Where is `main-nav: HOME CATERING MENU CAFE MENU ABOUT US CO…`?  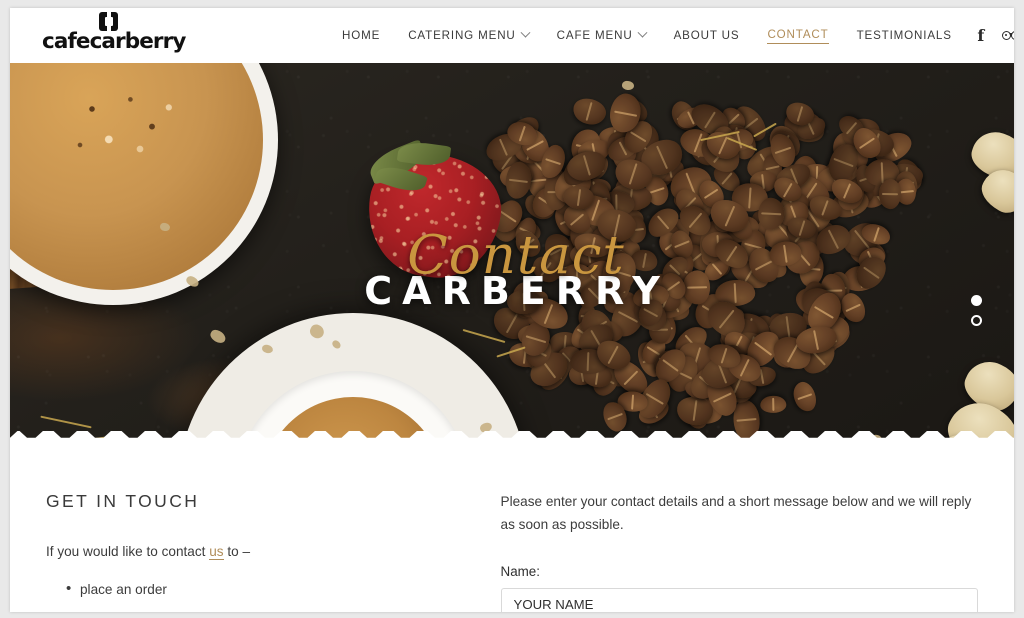 main-nav: HOME CATERING MENU CAFE MENU ABOUT US CO… is located at coordinates (671, 35).